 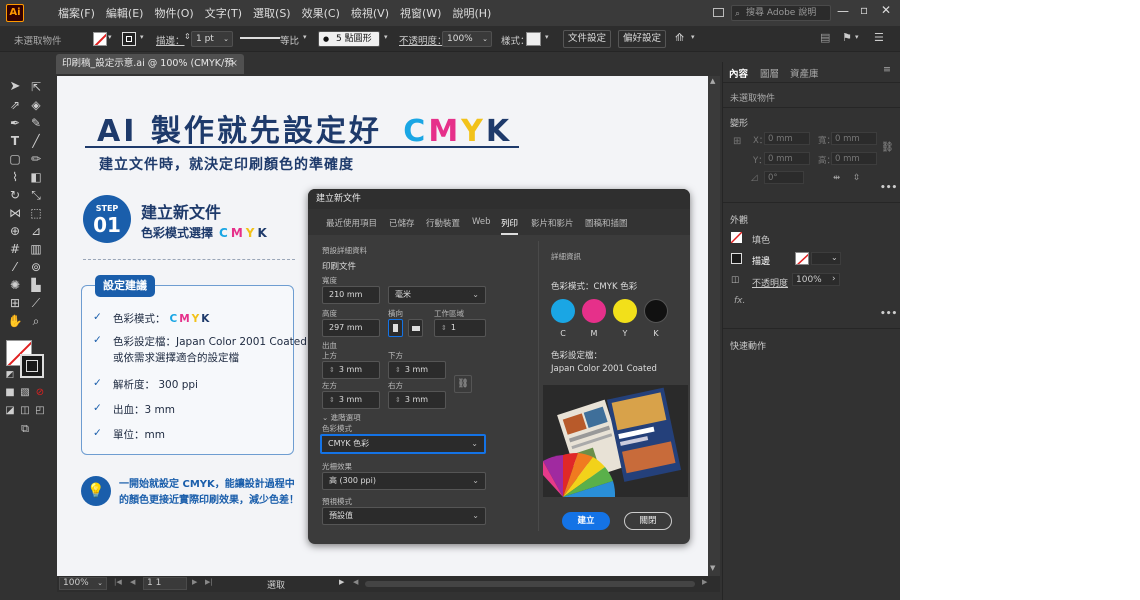 I want to click on panel-opacity-field: 100% ›, so click(x=816, y=279).